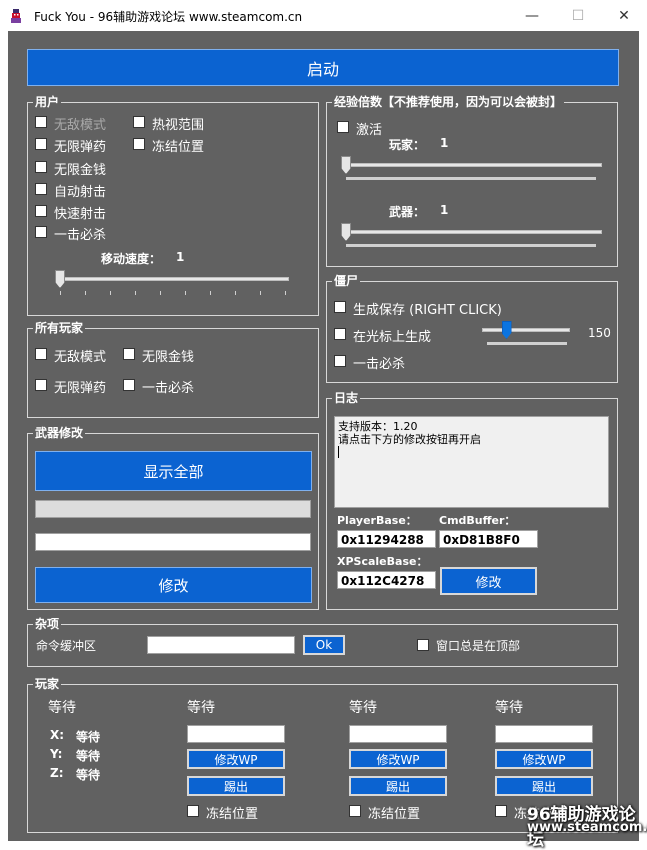 This screenshot has width=647, height=850. What do you see at coordinates (532, 15) in the screenshot?
I see `minimize-button: —` at bounding box center [532, 15].